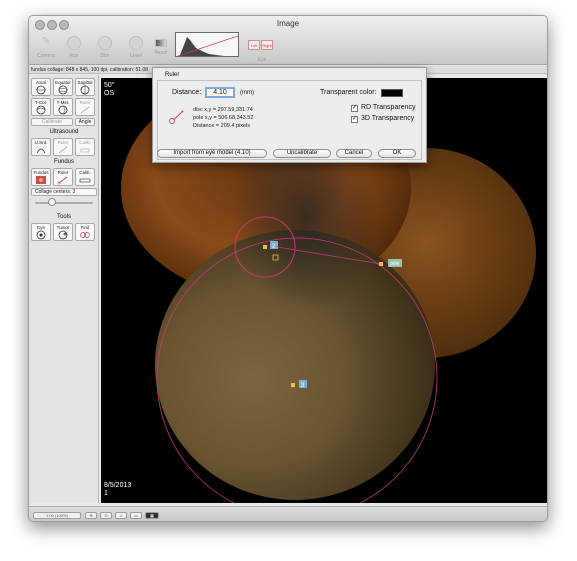 The width and height of the screenshot is (577, 561). I want to click on collage-slider-thumb, so click(52, 202).